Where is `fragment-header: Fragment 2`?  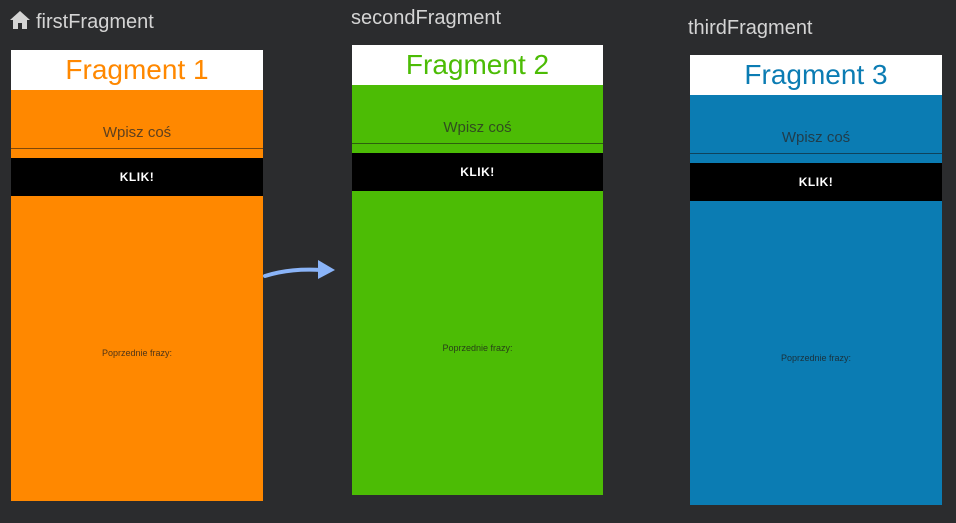 fragment-header: Fragment 2 is located at coordinates (477, 65).